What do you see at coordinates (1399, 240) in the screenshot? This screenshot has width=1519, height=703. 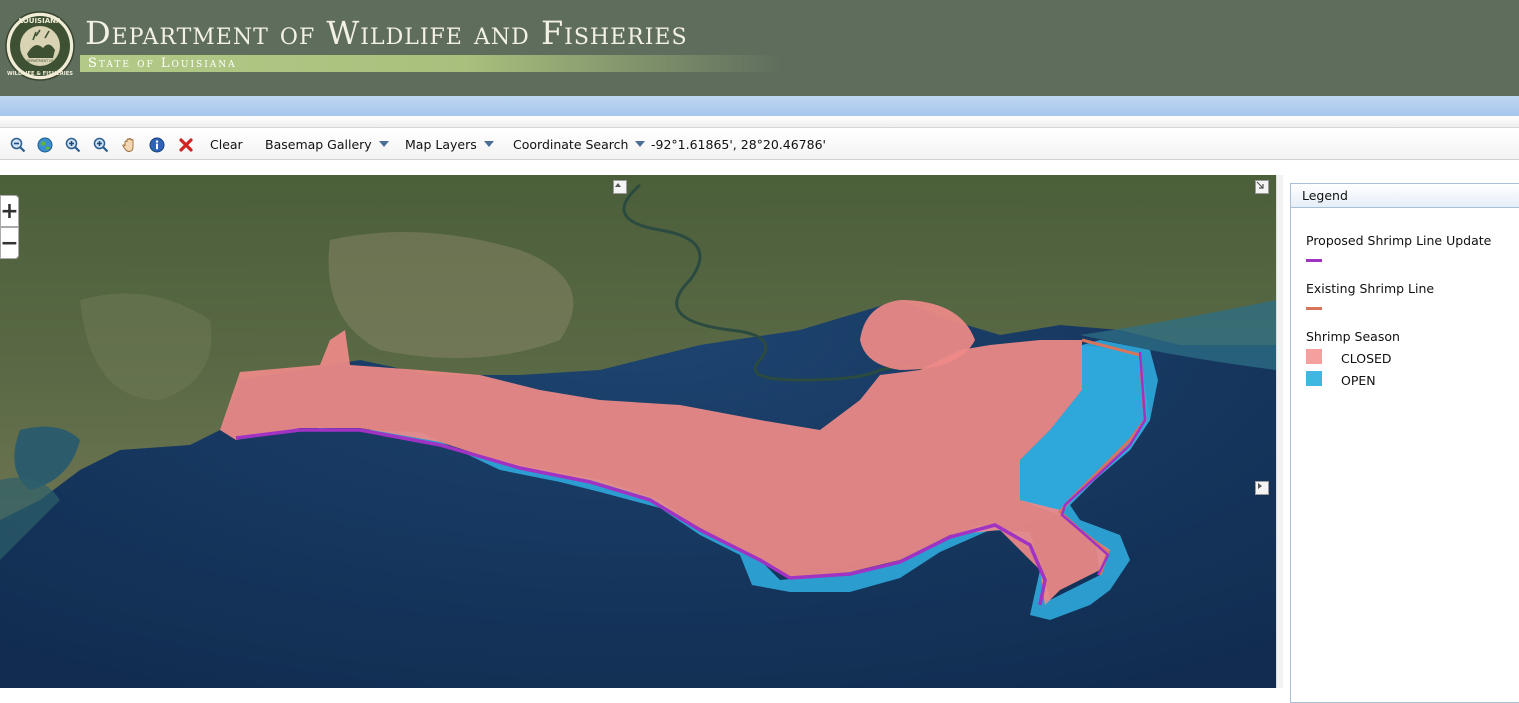 I see `legend-layer-proposed: Proposed Shrimp Line Update` at bounding box center [1399, 240].